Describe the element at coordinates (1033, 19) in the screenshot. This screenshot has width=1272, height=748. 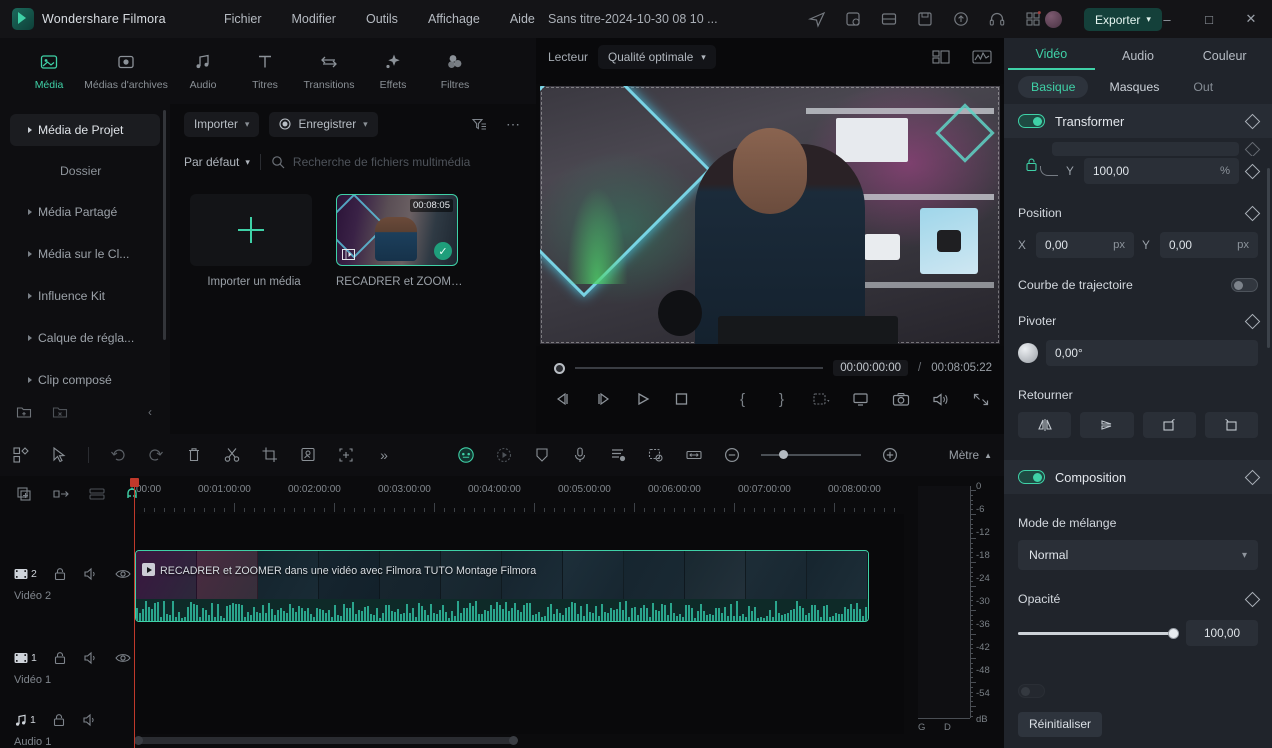
I see `apps-grid-icon` at that location.